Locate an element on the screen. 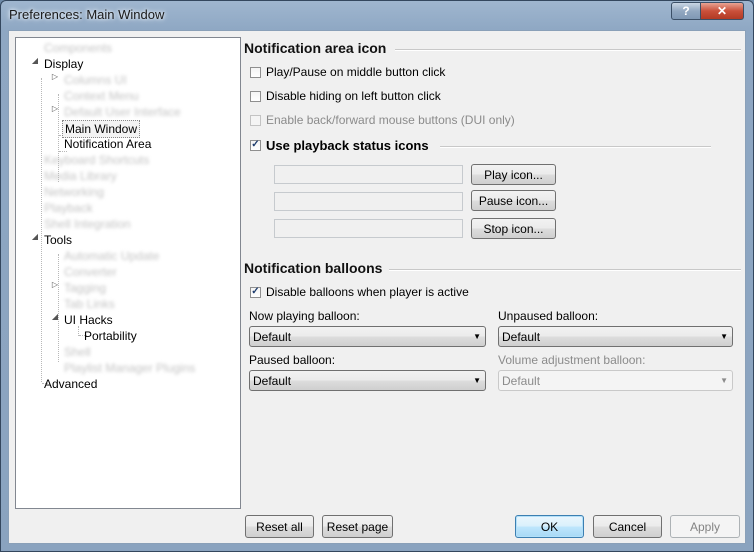 The width and height of the screenshot is (754, 552). unpaused-dropdown: Default ▼ is located at coordinates (615, 336).